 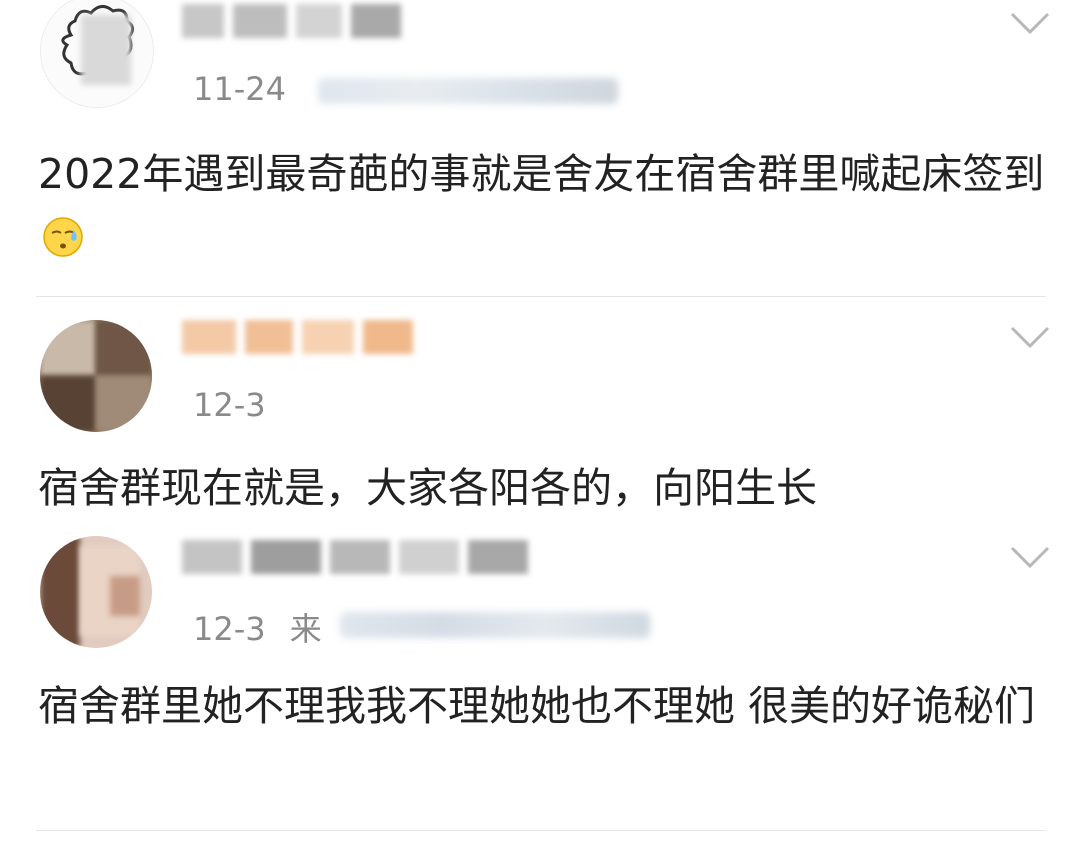 I want to click on comment-text: 宿舍群现在就是，大家各阳各的，向阳生长, so click(x=427, y=488).